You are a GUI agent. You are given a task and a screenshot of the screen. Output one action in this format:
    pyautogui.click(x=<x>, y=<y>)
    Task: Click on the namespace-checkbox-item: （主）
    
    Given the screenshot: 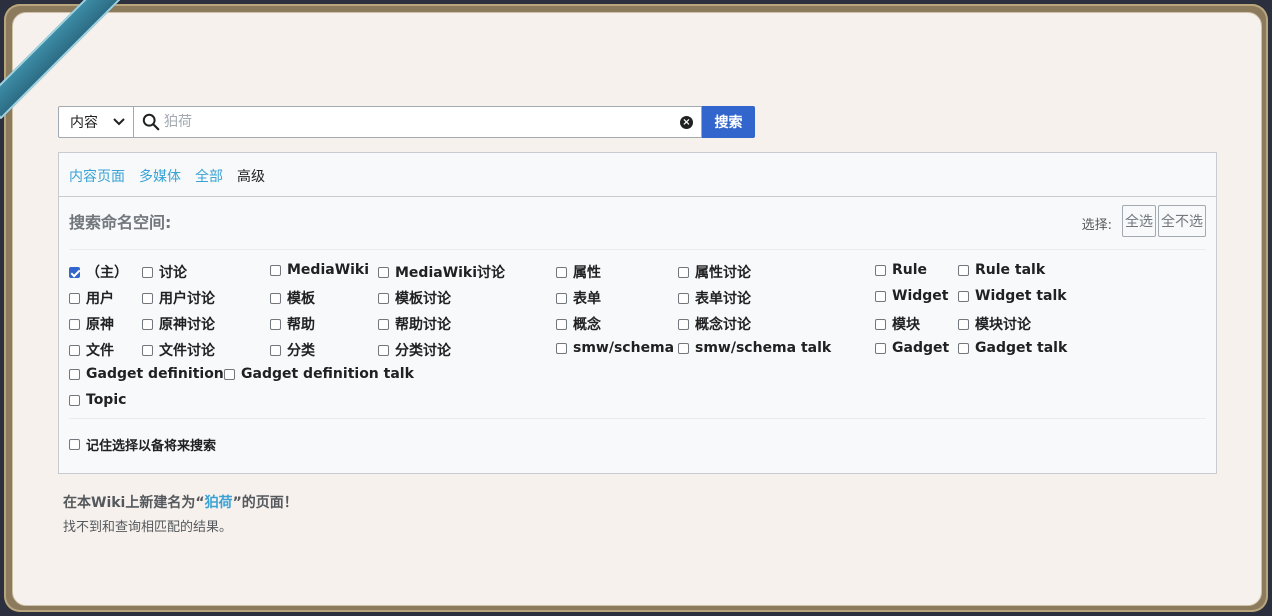 What is the action you would take?
    pyautogui.click(x=98, y=272)
    